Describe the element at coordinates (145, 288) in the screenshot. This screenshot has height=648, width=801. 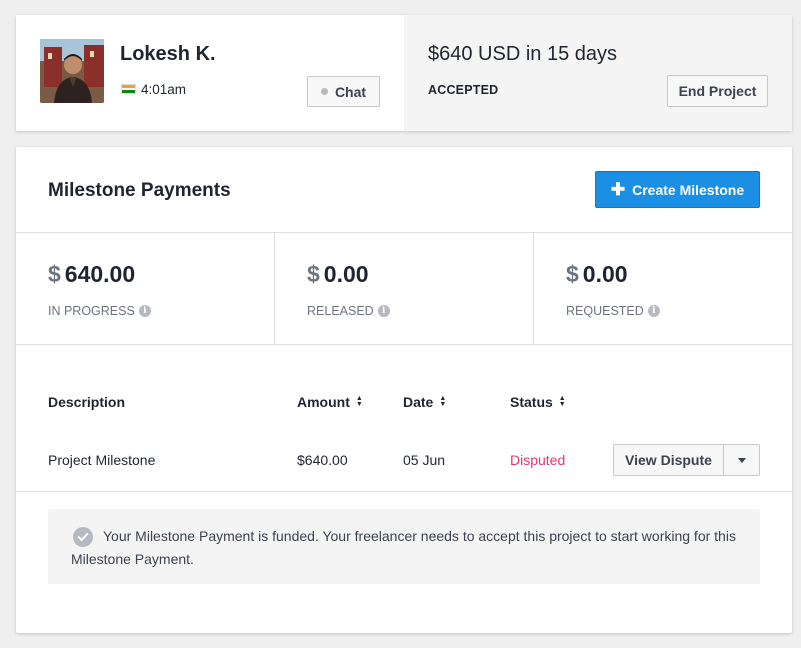
I see `stat-in-progress: $640.00 IN PROGRESS i` at that location.